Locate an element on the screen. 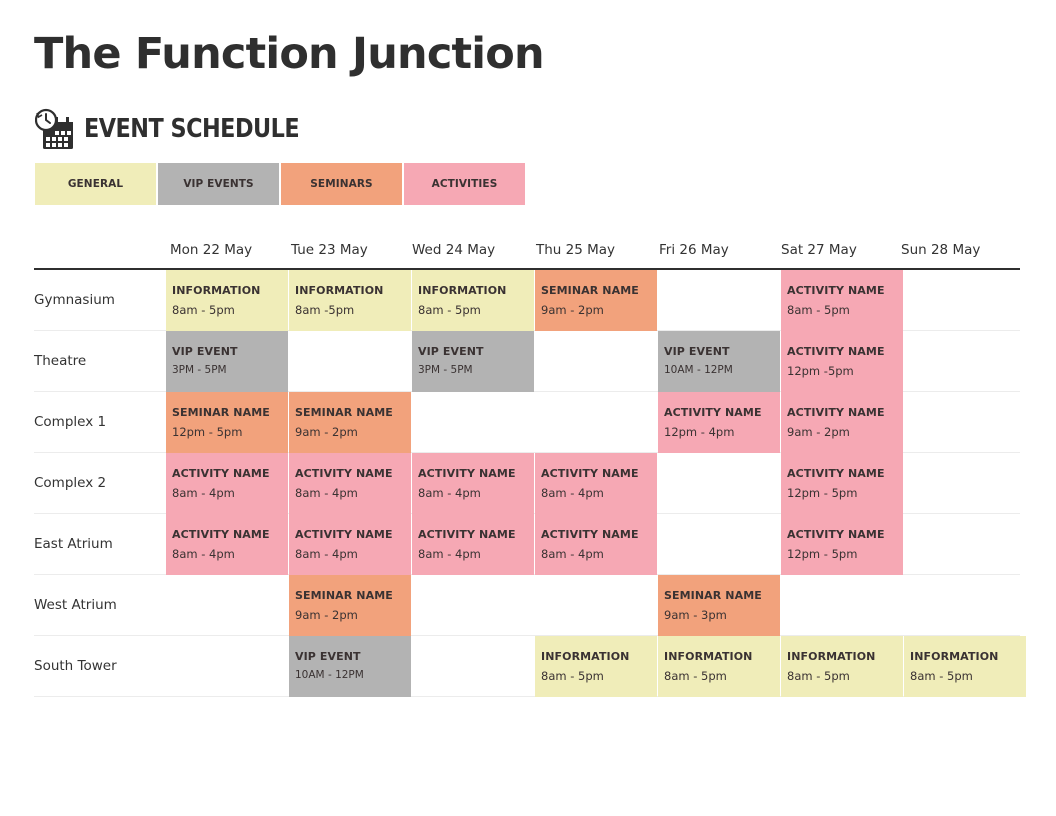  event-cell-general: INFORMATION 8am -5pm is located at coordinates (350, 300).